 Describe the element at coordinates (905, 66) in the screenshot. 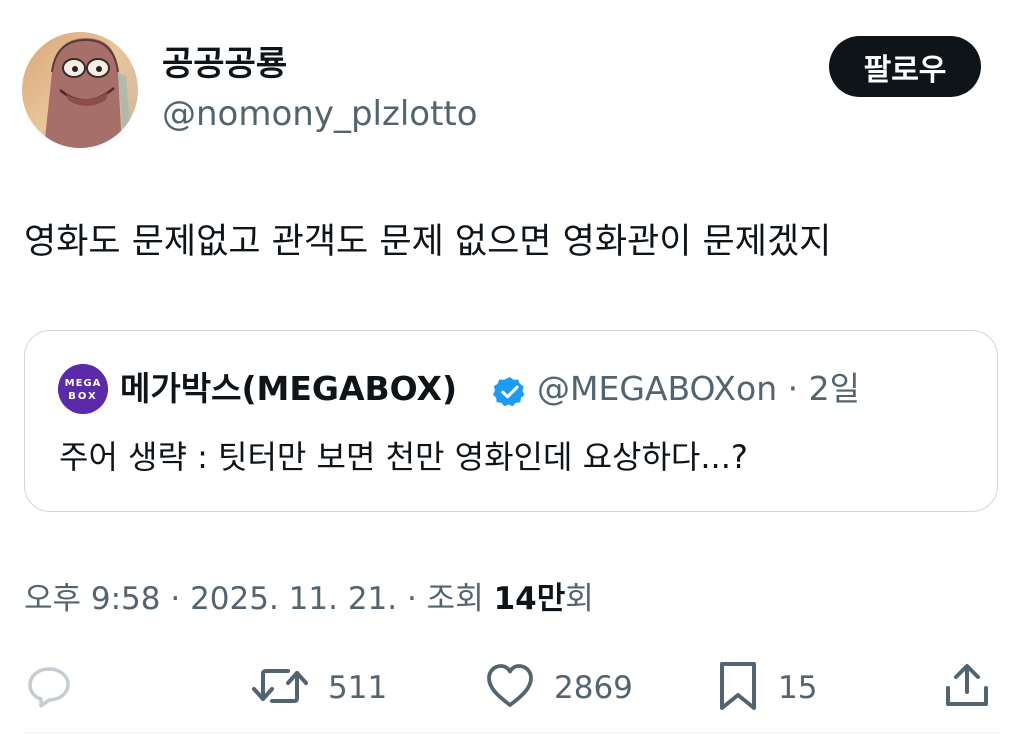

I see `follow-button: 팔로우` at that location.